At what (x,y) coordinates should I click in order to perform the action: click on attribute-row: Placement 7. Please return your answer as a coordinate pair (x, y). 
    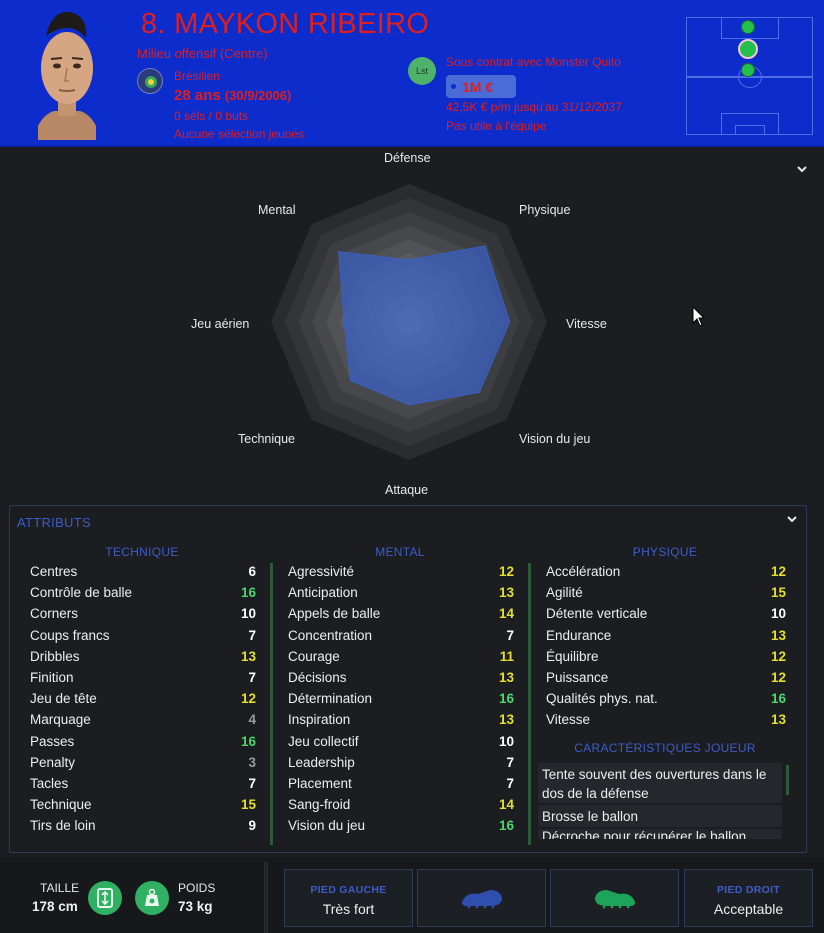
    Looking at the image, I should click on (401, 783).